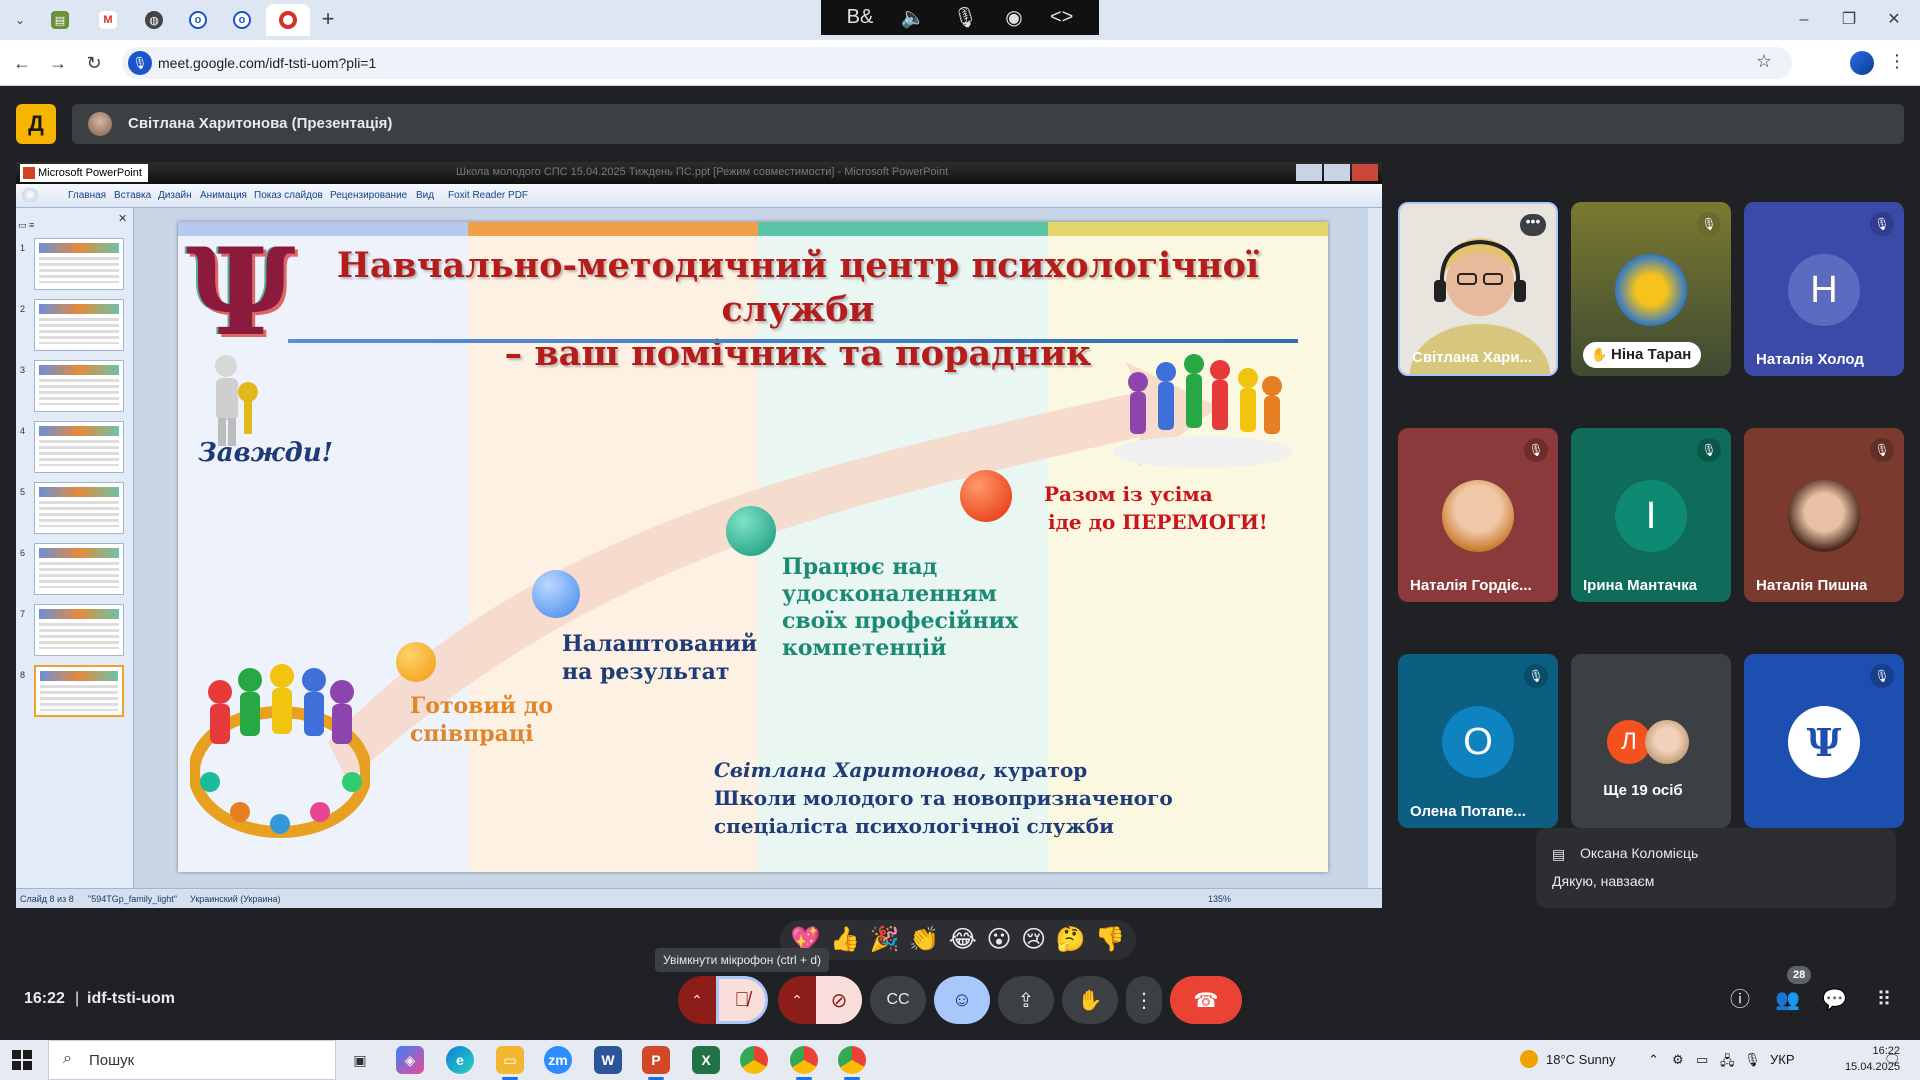  What do you see at coordinates (558, 1060) in the screenshot?
I see `zoom-icon: zm` at bounding box center [558, 1060].